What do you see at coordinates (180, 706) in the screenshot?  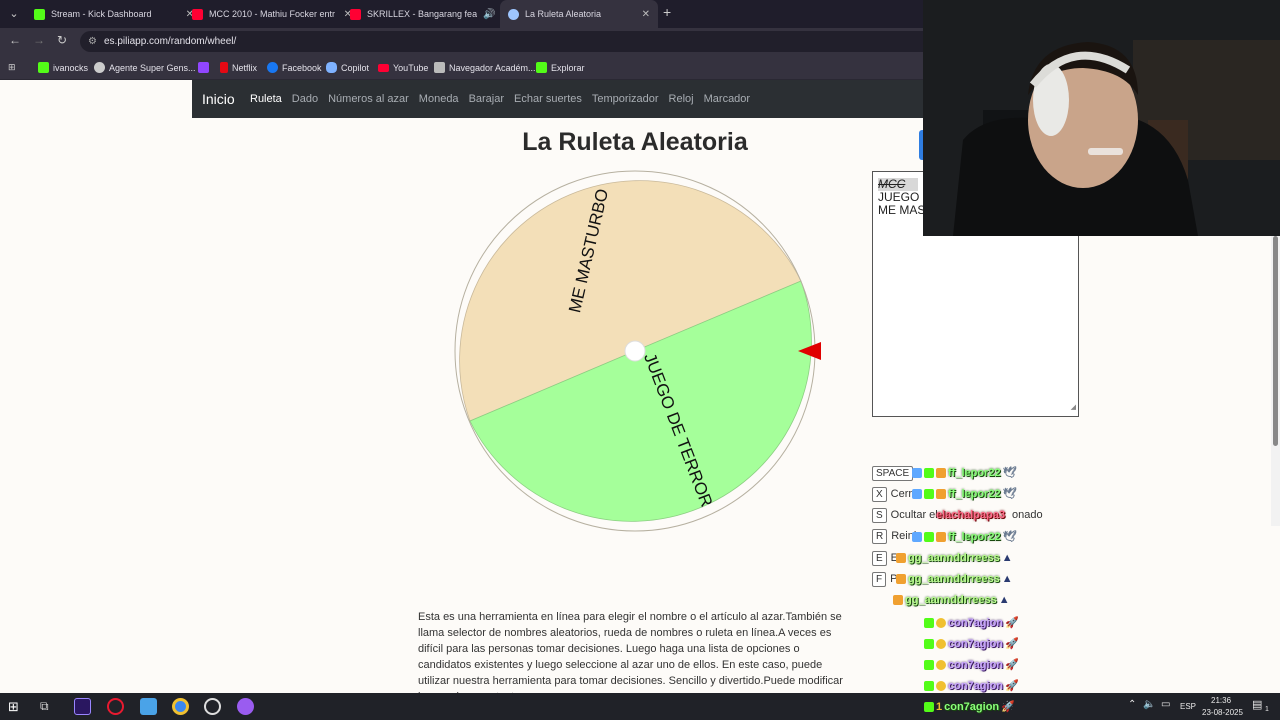 I see `chrome-icon` at bounding box center [180, 706].